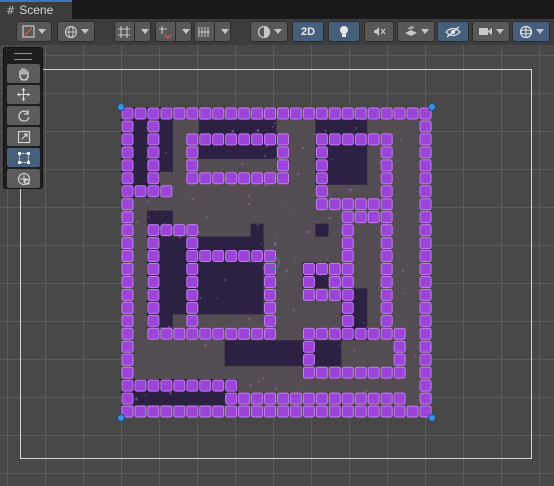 The image size is (554, 486). What do you see at coordinates (274, 263) in the screenshot?
I see `pivot-gizmo` at bounding box center [274, 263].